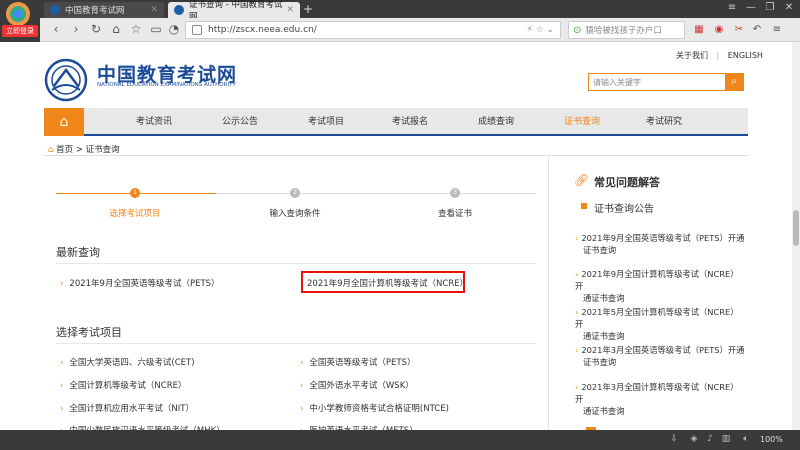  Describe the element at coordinates (64, 122) in the screenshot. I see `home-nav-icon: ⌂` at that location.